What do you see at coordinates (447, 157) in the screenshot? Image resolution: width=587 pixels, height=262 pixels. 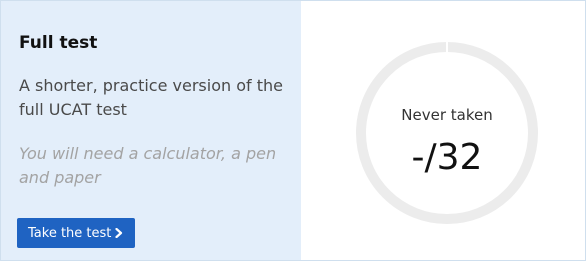 I see `score-value: -/32` at bounding box center [447, 157].